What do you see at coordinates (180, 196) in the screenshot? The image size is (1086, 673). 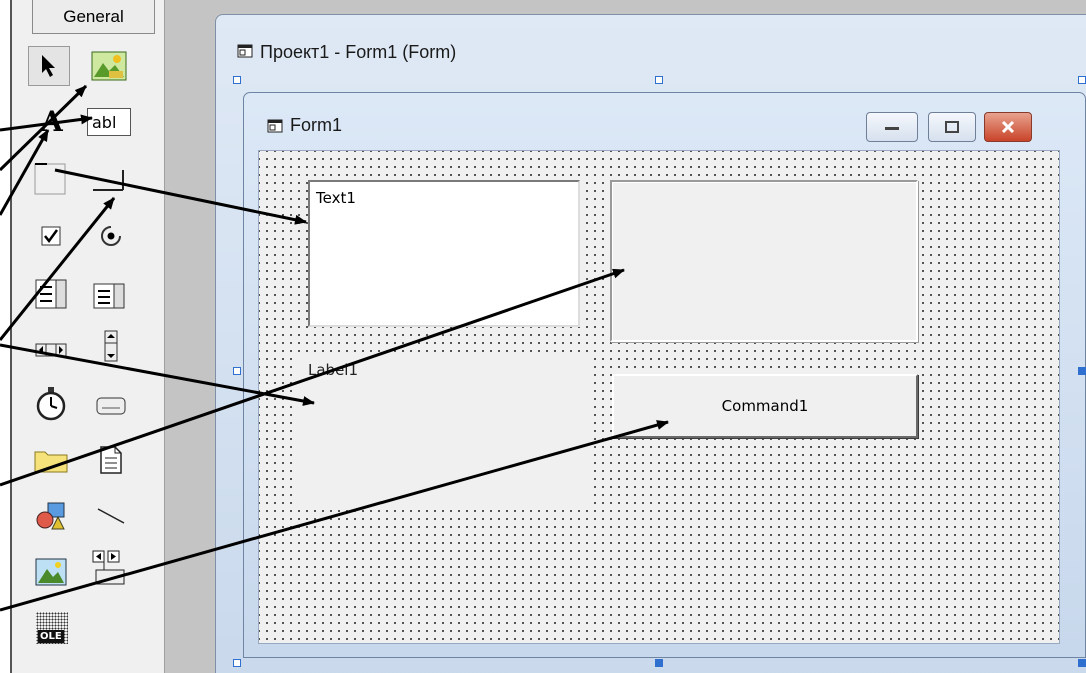 I see `arrow-to-text1` at bounding box center [180, 196].